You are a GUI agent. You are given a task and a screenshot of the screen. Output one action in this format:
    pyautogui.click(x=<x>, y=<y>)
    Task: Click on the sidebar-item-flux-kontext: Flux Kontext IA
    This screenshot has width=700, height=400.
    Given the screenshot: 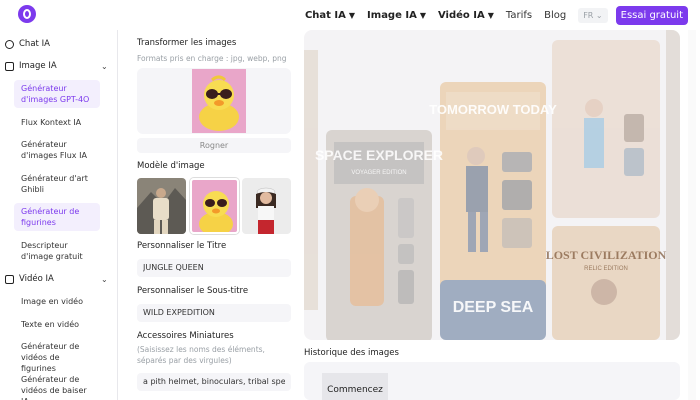 What is the action you would take?
    pyautogui.click(x=57, y=122)
    